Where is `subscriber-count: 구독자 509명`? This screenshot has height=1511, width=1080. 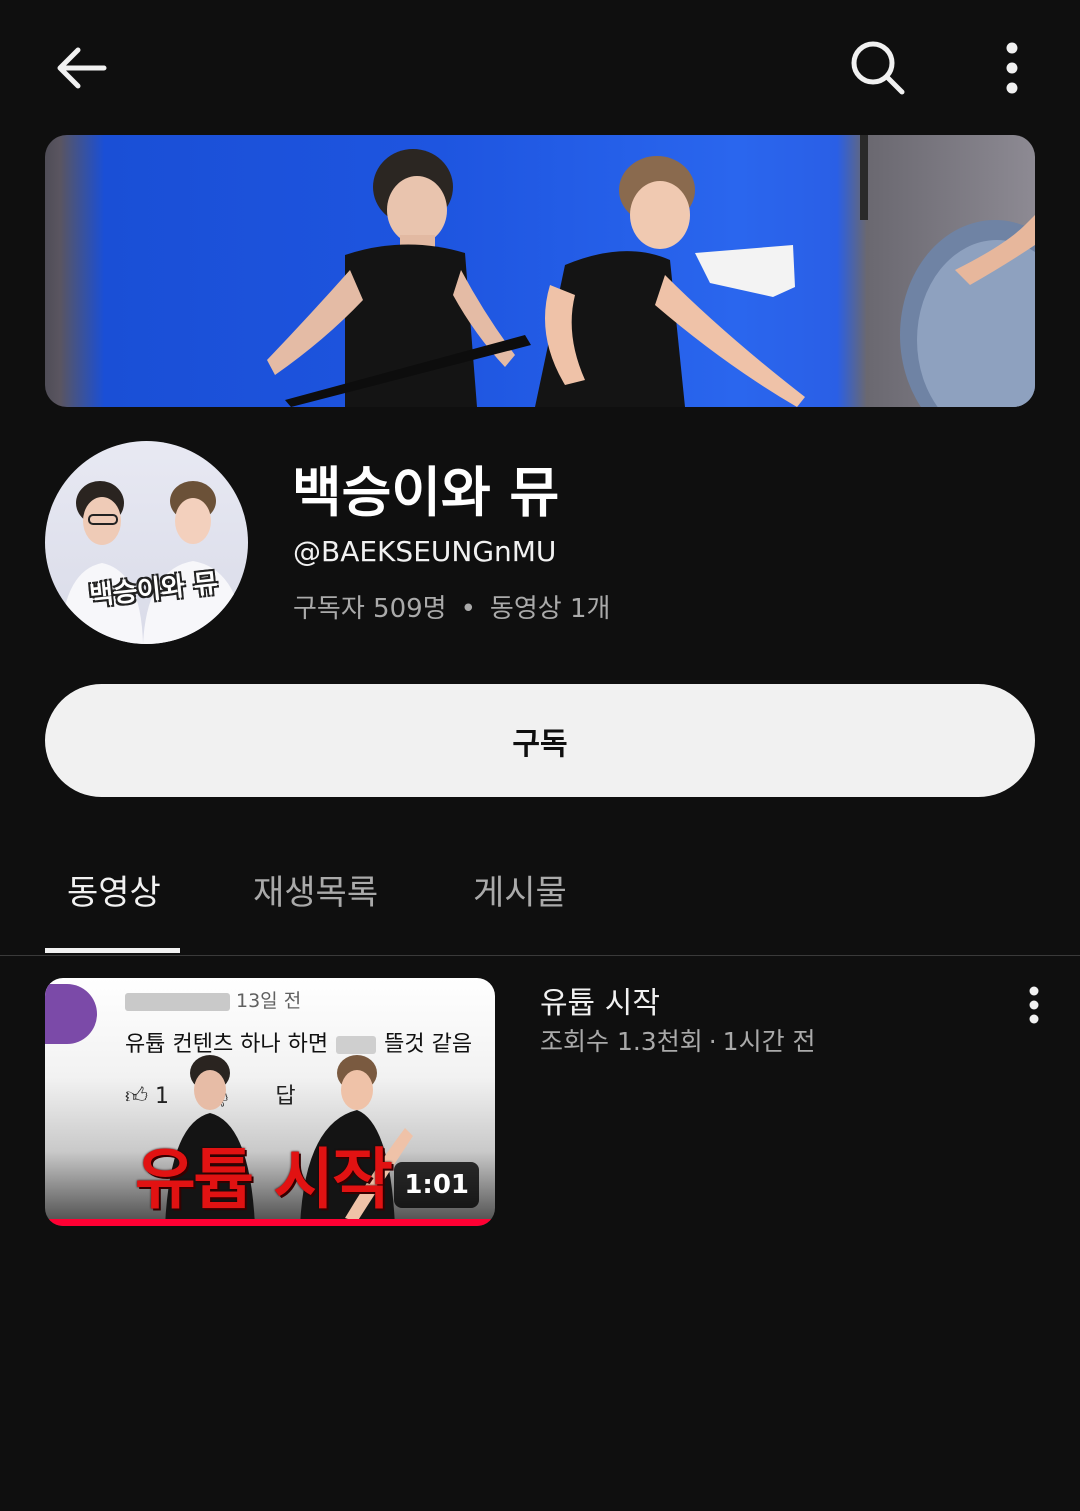
subscriber-count: 구독자 509명 is located at coordinates (370, 609).